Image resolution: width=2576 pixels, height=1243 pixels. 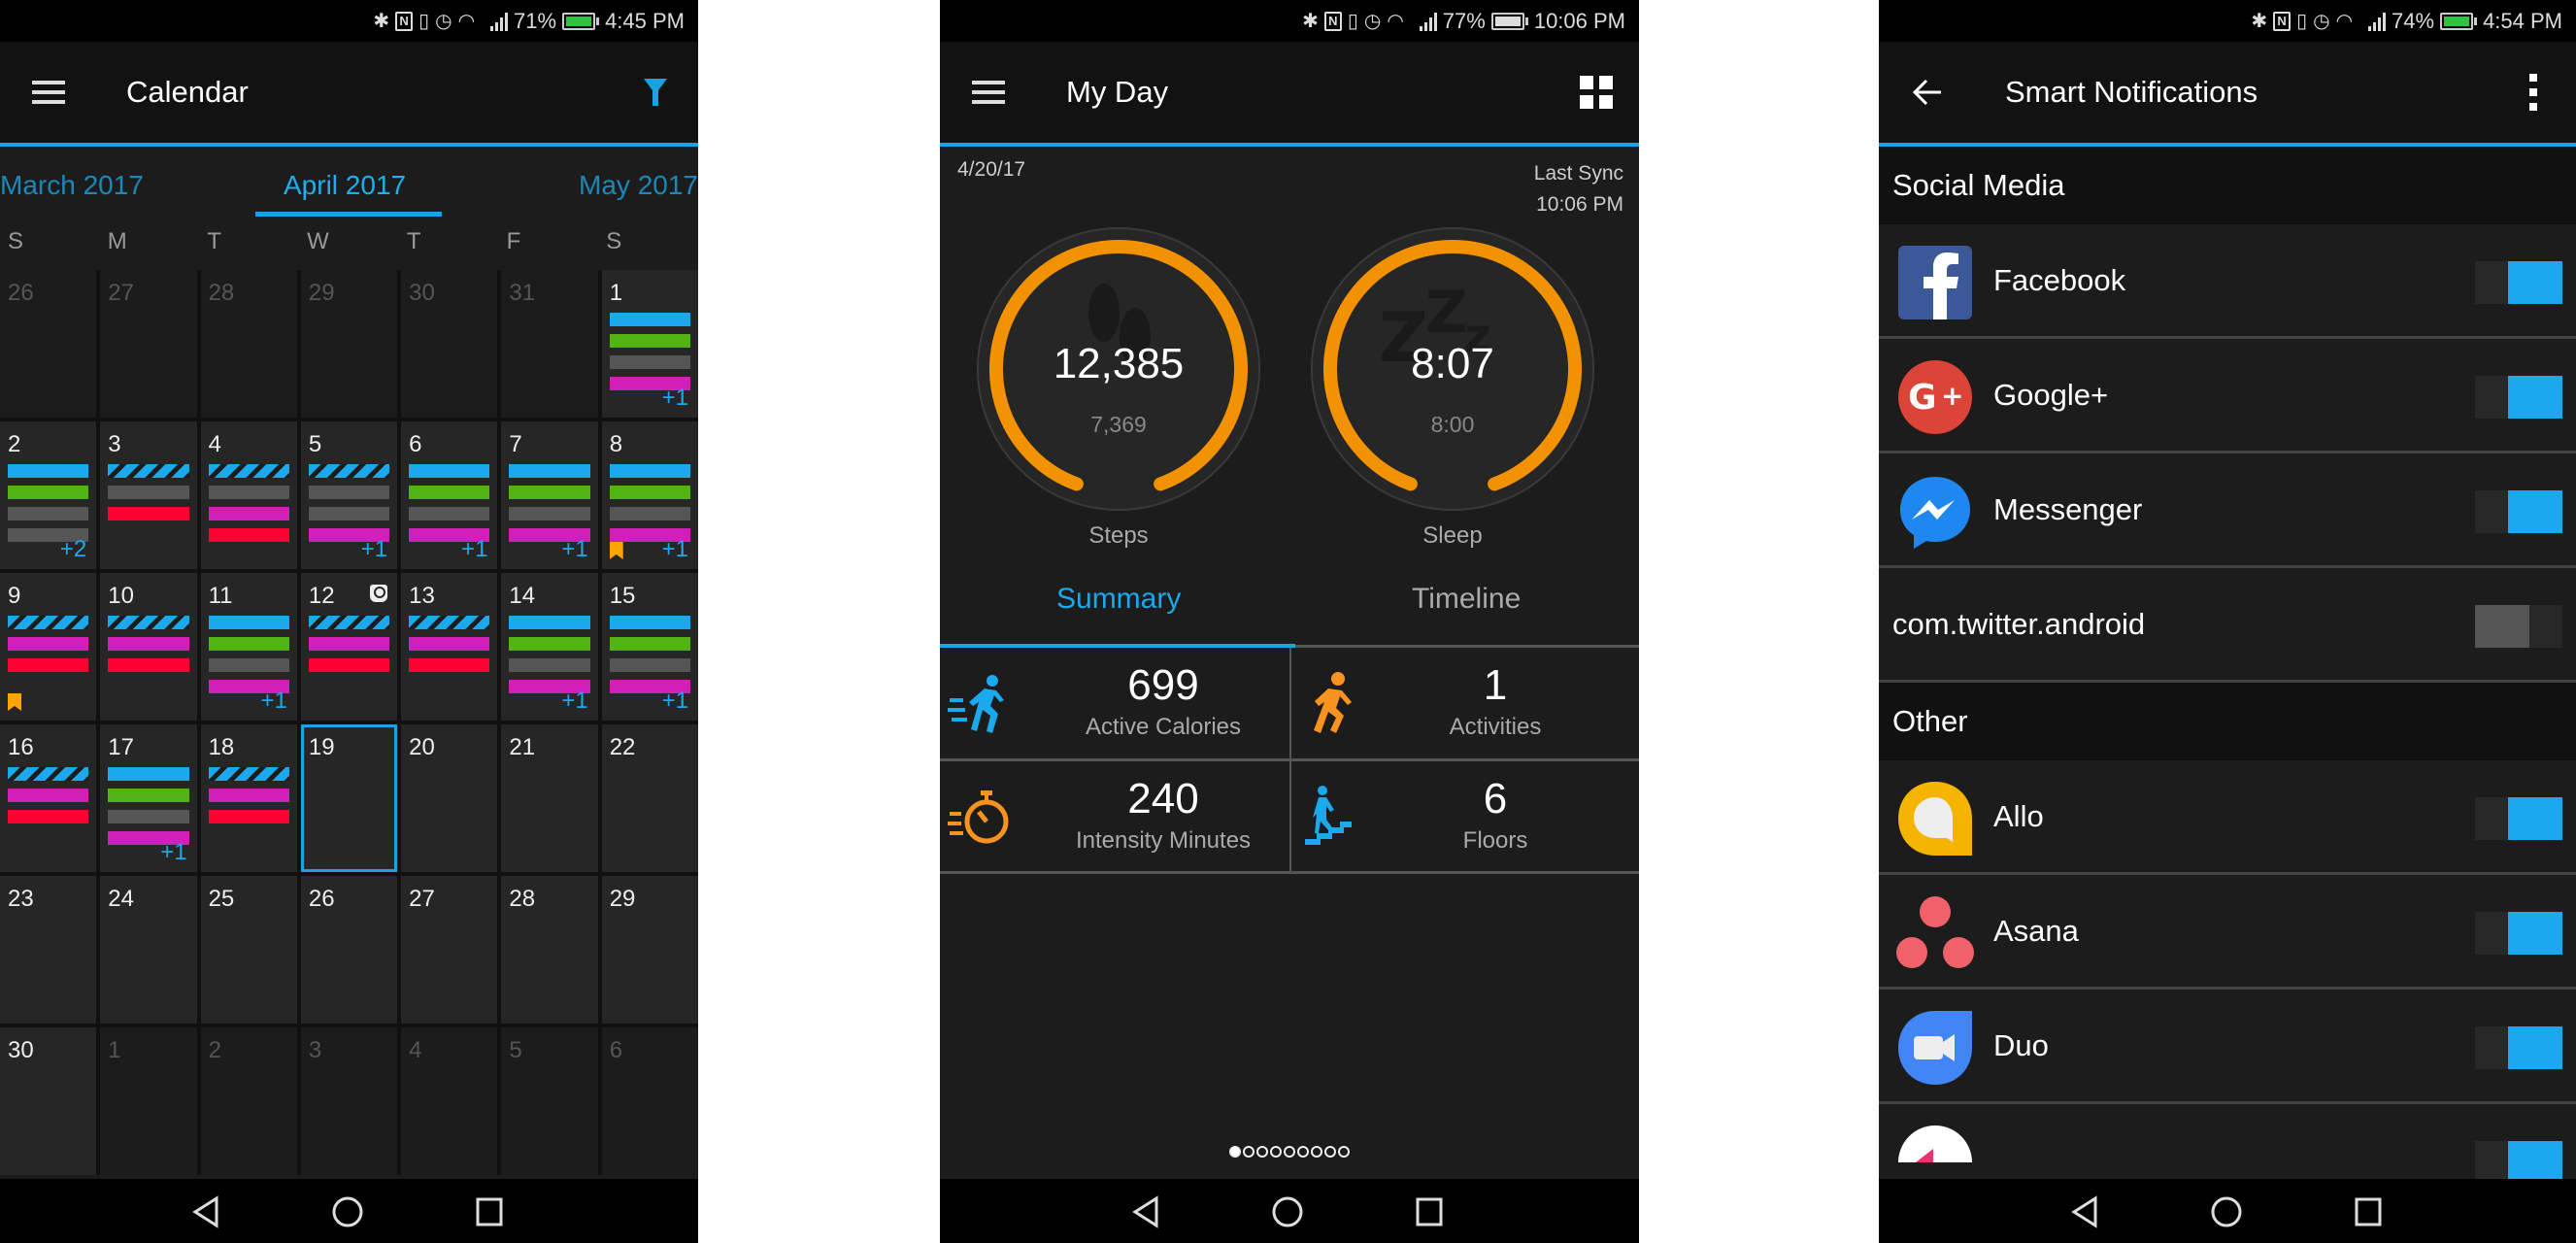 What do you see at coordinates (2228, 396) in the screenshot?
I see `notification-app-row: G + Google+` at bounding box center [2228, 396].